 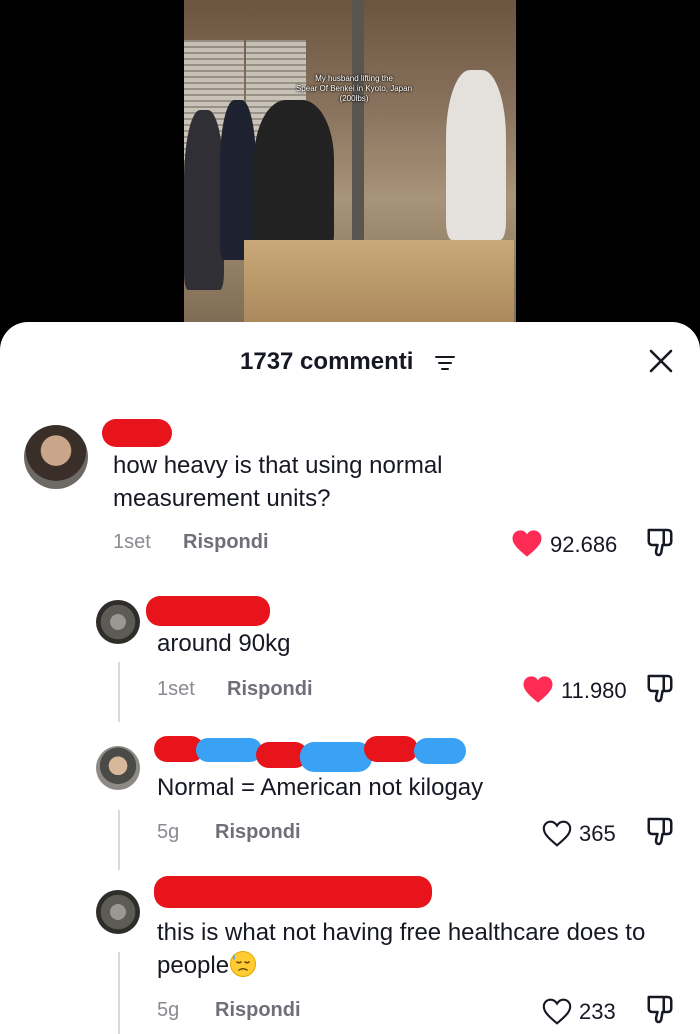 What do you see at coordinates (661, 361) in the screenshot?
I see `close-icon` at bounding box center [661, 361].